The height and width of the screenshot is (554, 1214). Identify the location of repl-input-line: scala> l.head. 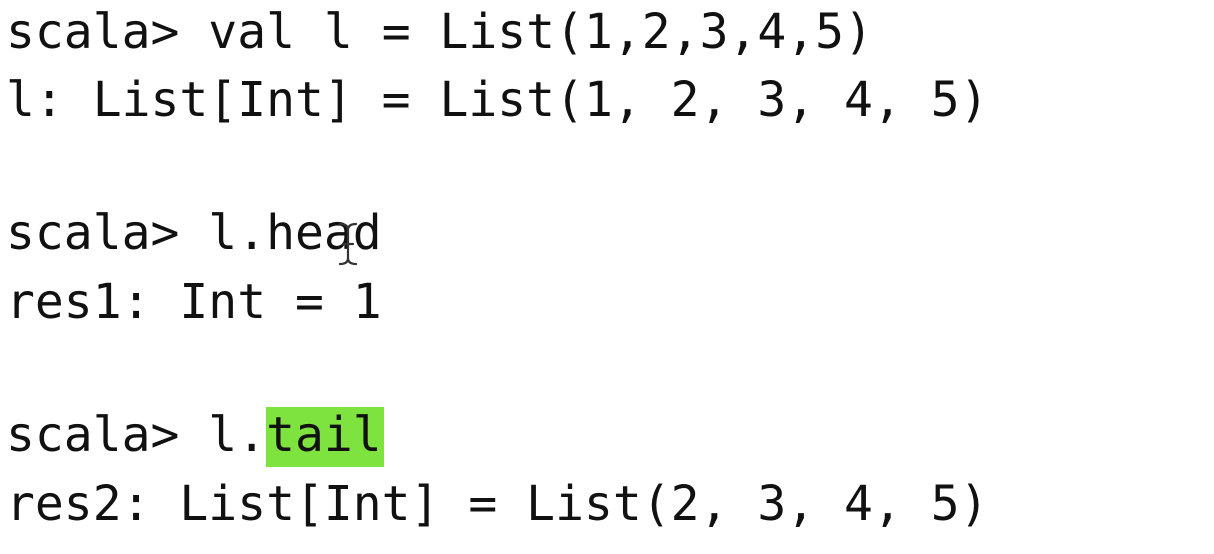
(194, 233).